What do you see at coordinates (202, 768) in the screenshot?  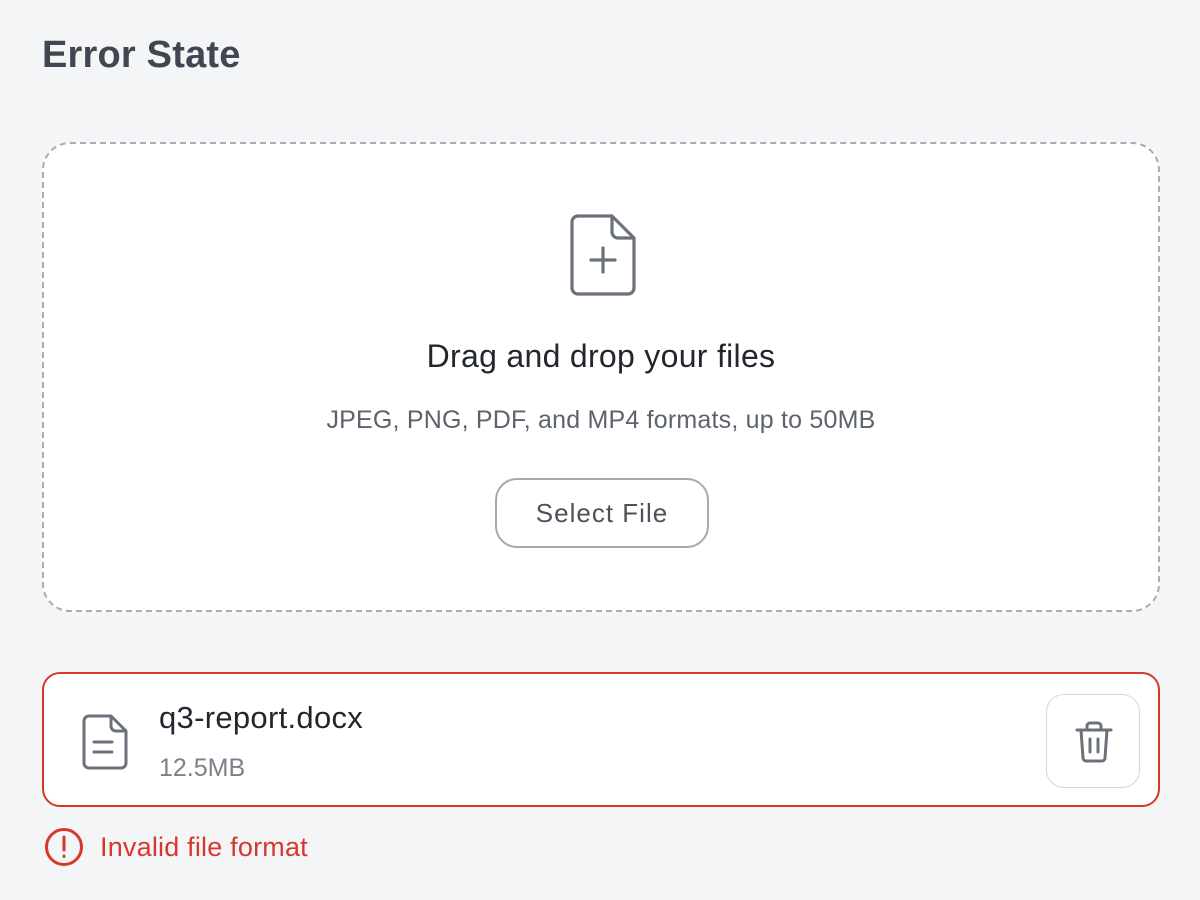 I see `file-size: 12.5MB` at bounding box center [202, 768].